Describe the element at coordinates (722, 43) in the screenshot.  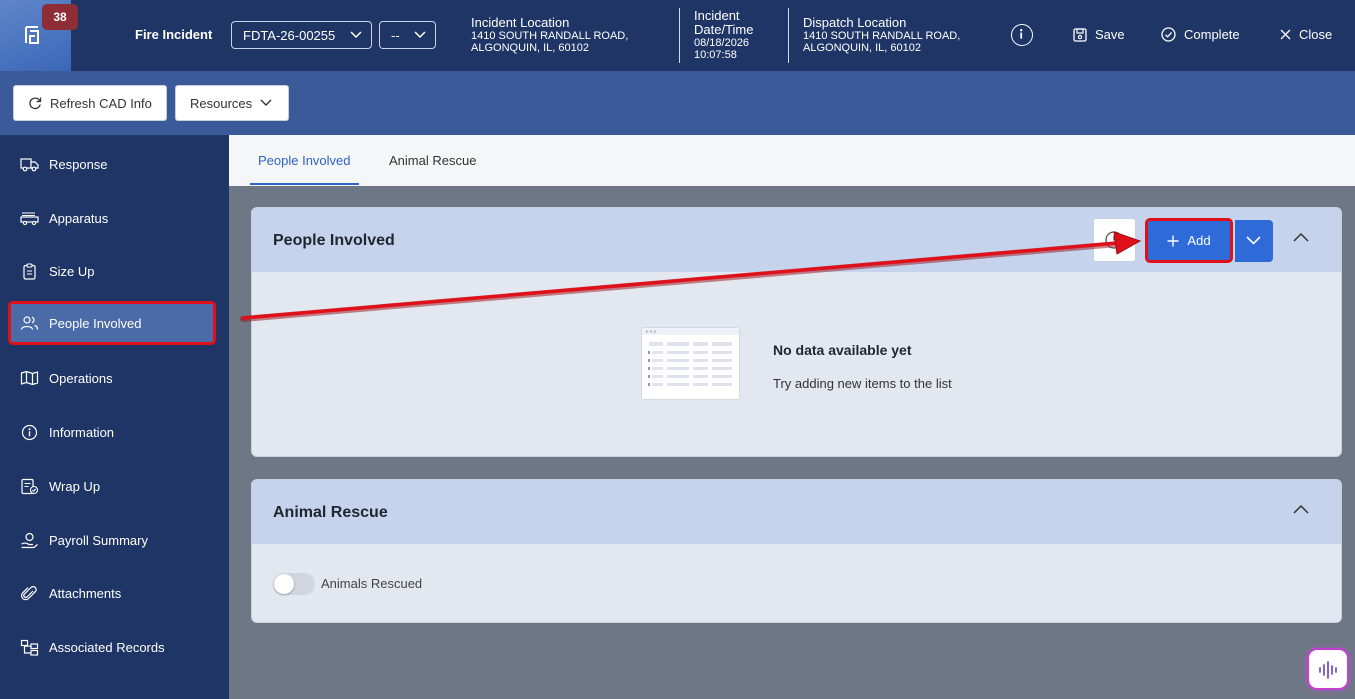
I see `incident-date: 08/18/2026` at that location.